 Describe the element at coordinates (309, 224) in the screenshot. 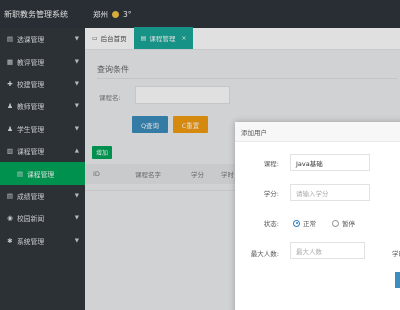

I see `radio-label: 正常` at that location.